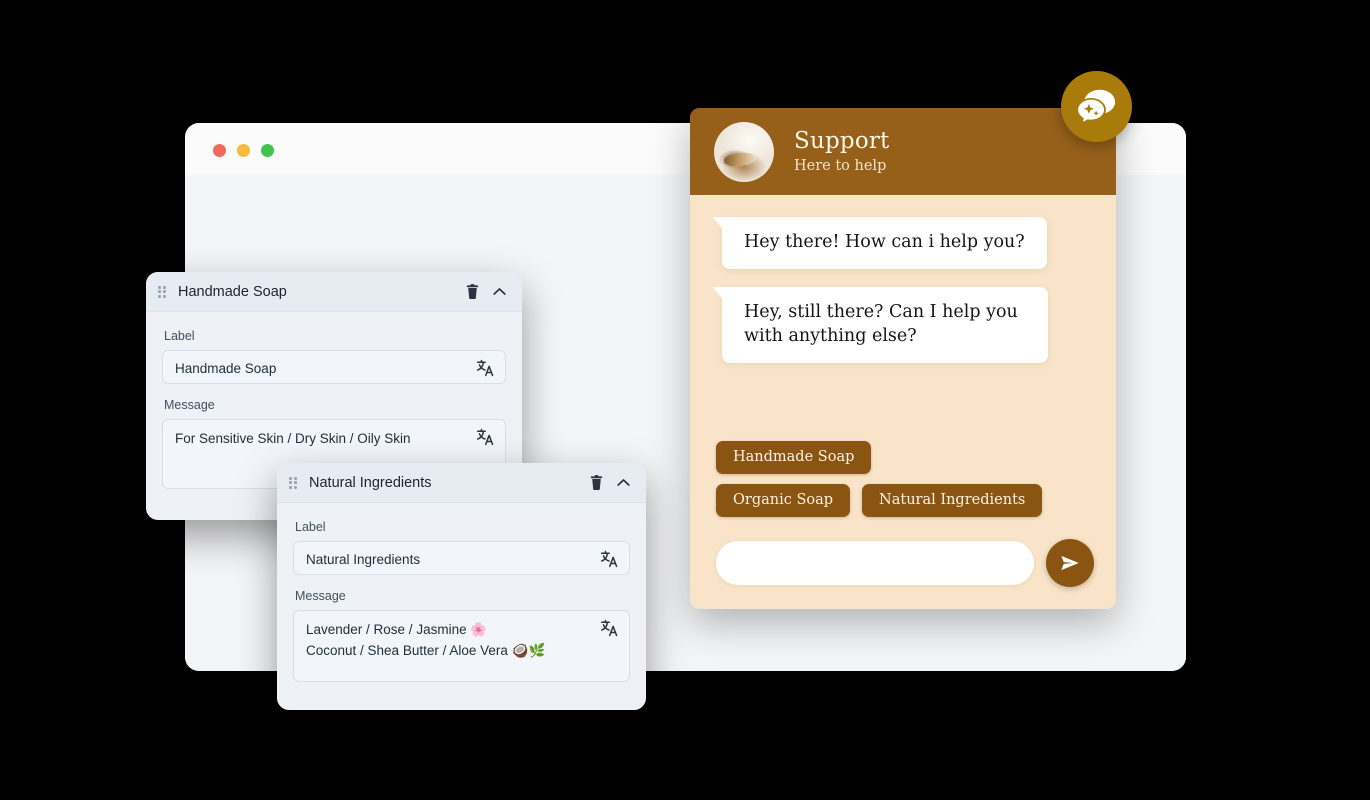  Describe the element at coordinates (903, 151) in the screenshot. I see `chat-header: Support Here to help` at that location.